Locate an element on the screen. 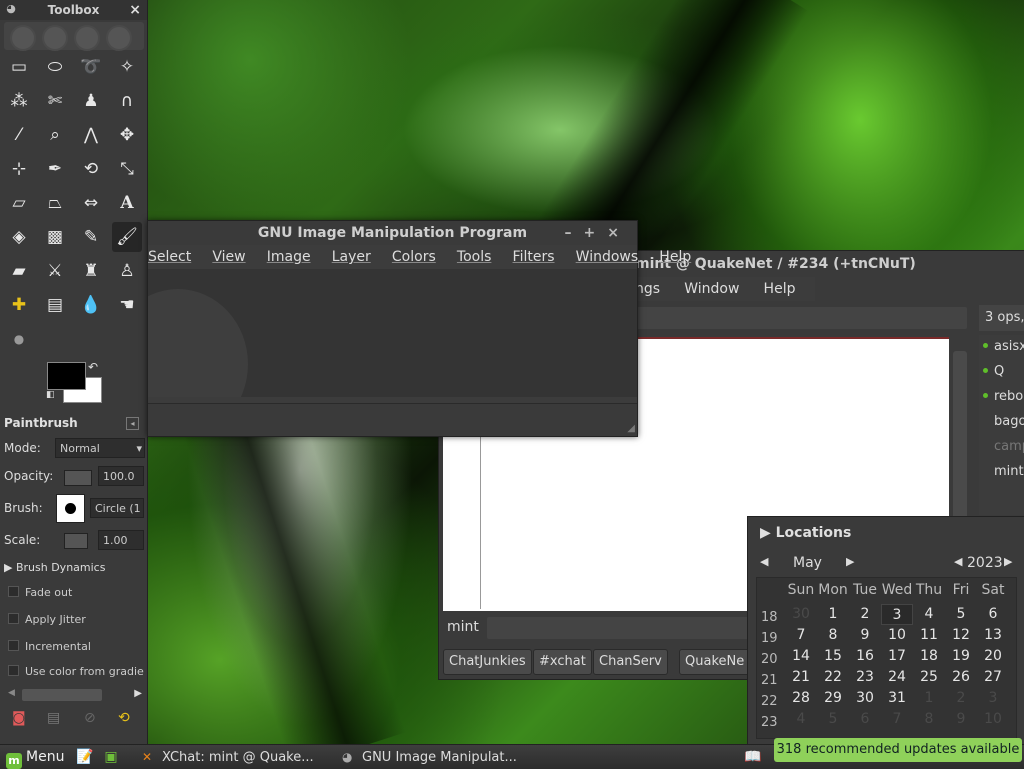 This screenshot has width=1024, height=769. color-picker-icon: ⁄ is located at coordinates (19, 135).